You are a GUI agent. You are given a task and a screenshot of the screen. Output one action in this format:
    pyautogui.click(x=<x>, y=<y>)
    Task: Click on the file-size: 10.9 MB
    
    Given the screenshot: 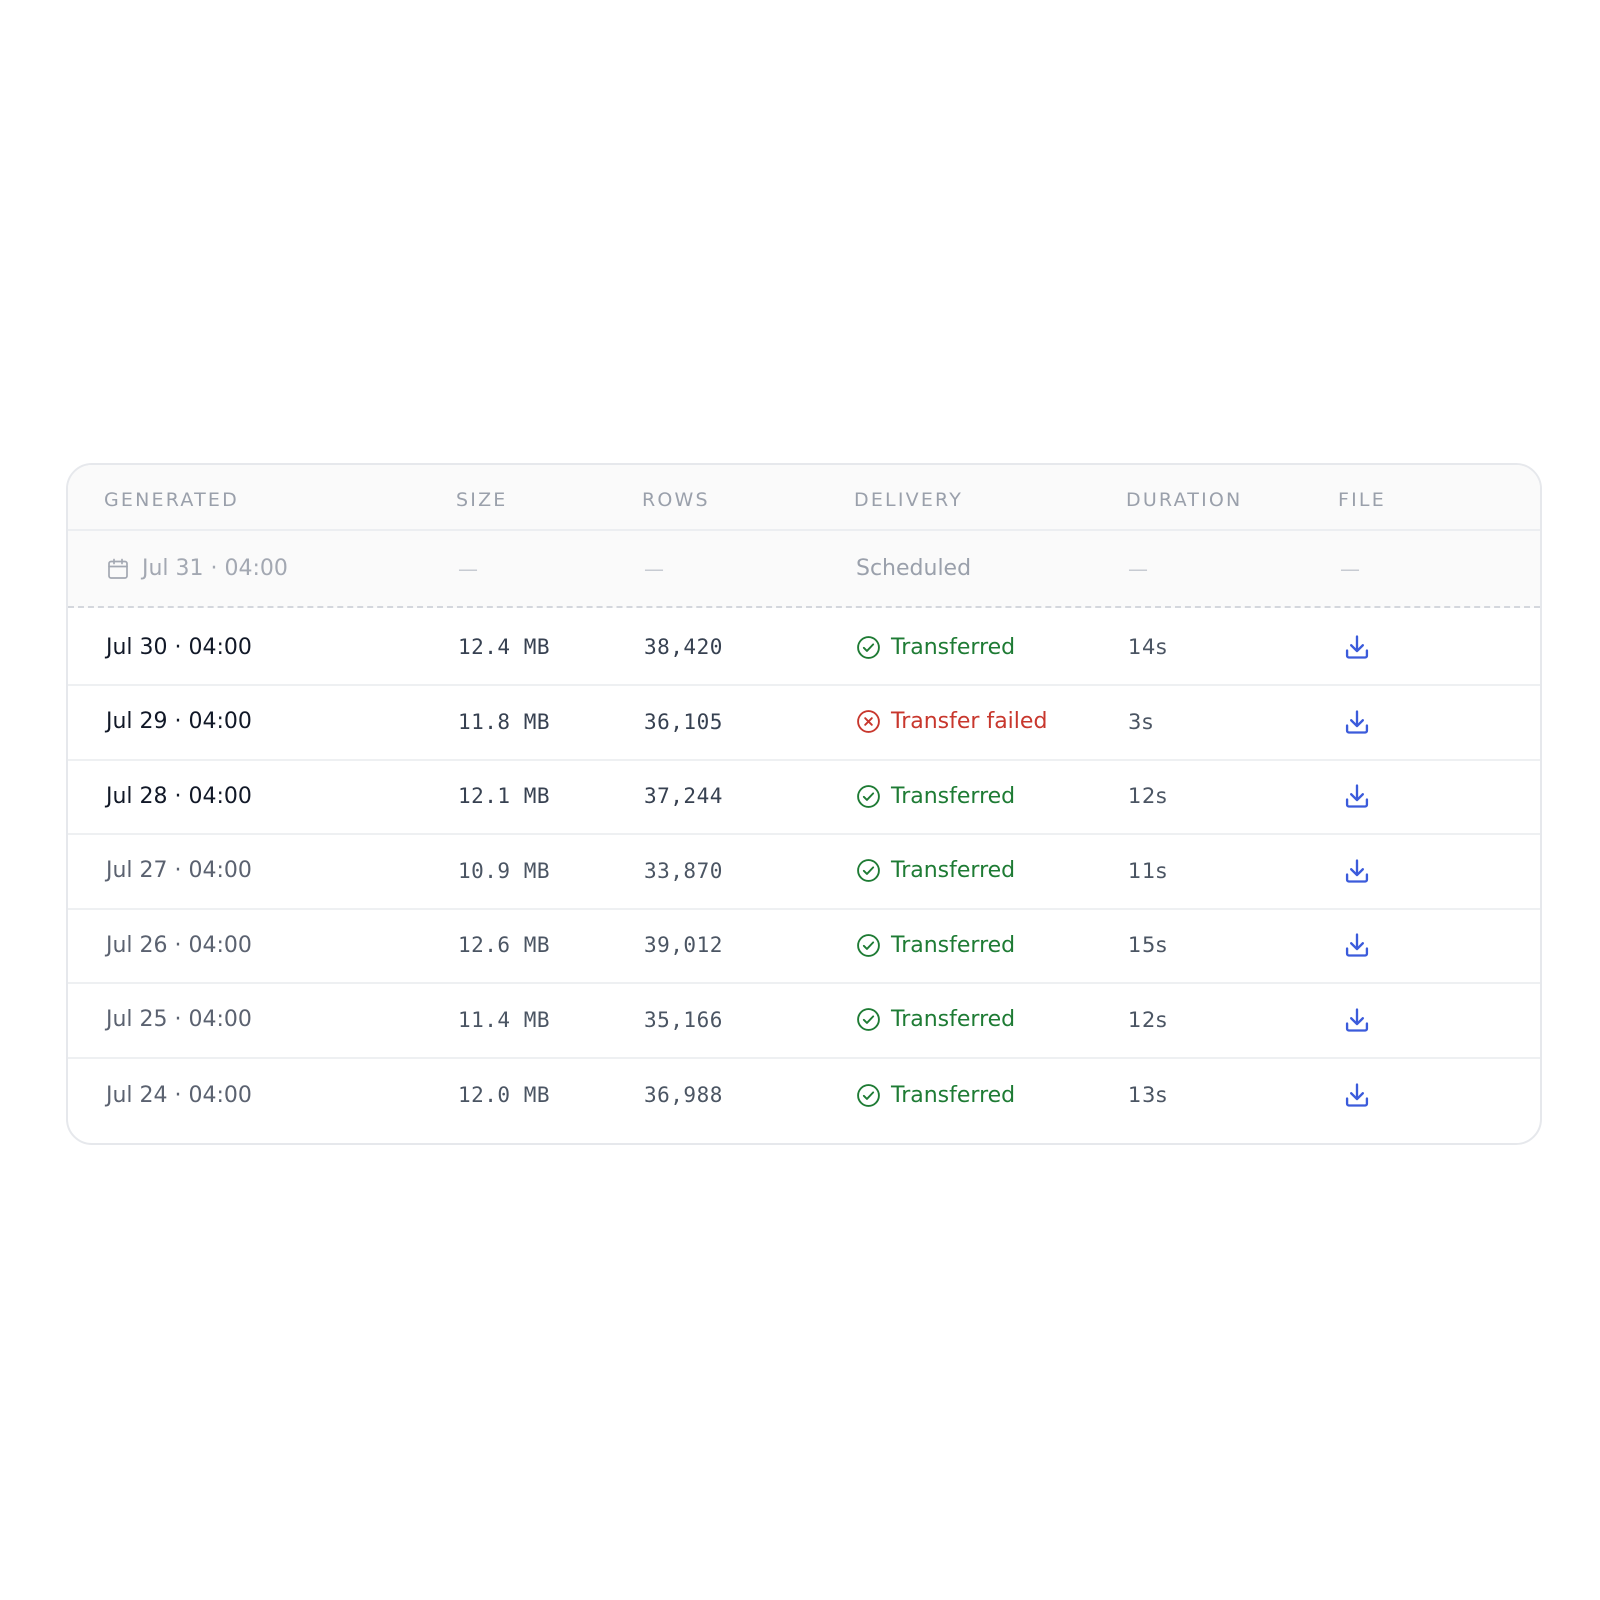 What is the action you would take?
    pyautogui.click(x=504, y=870)
    